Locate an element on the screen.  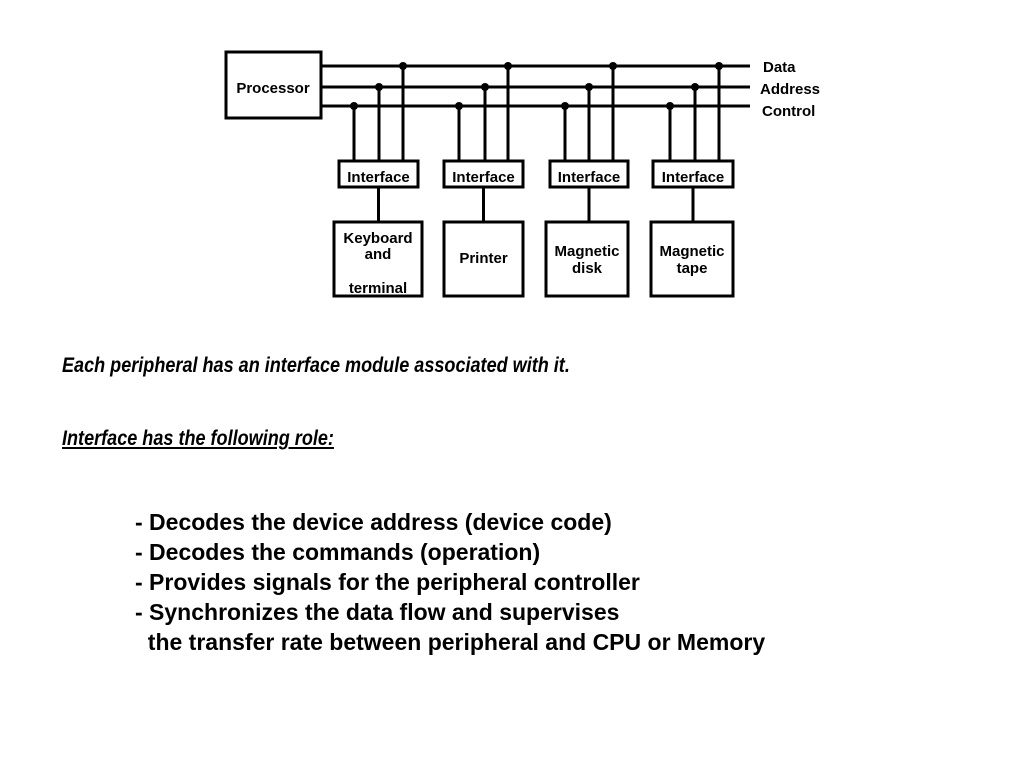
bus-label-control: Control is located at coordinates (788, 111).